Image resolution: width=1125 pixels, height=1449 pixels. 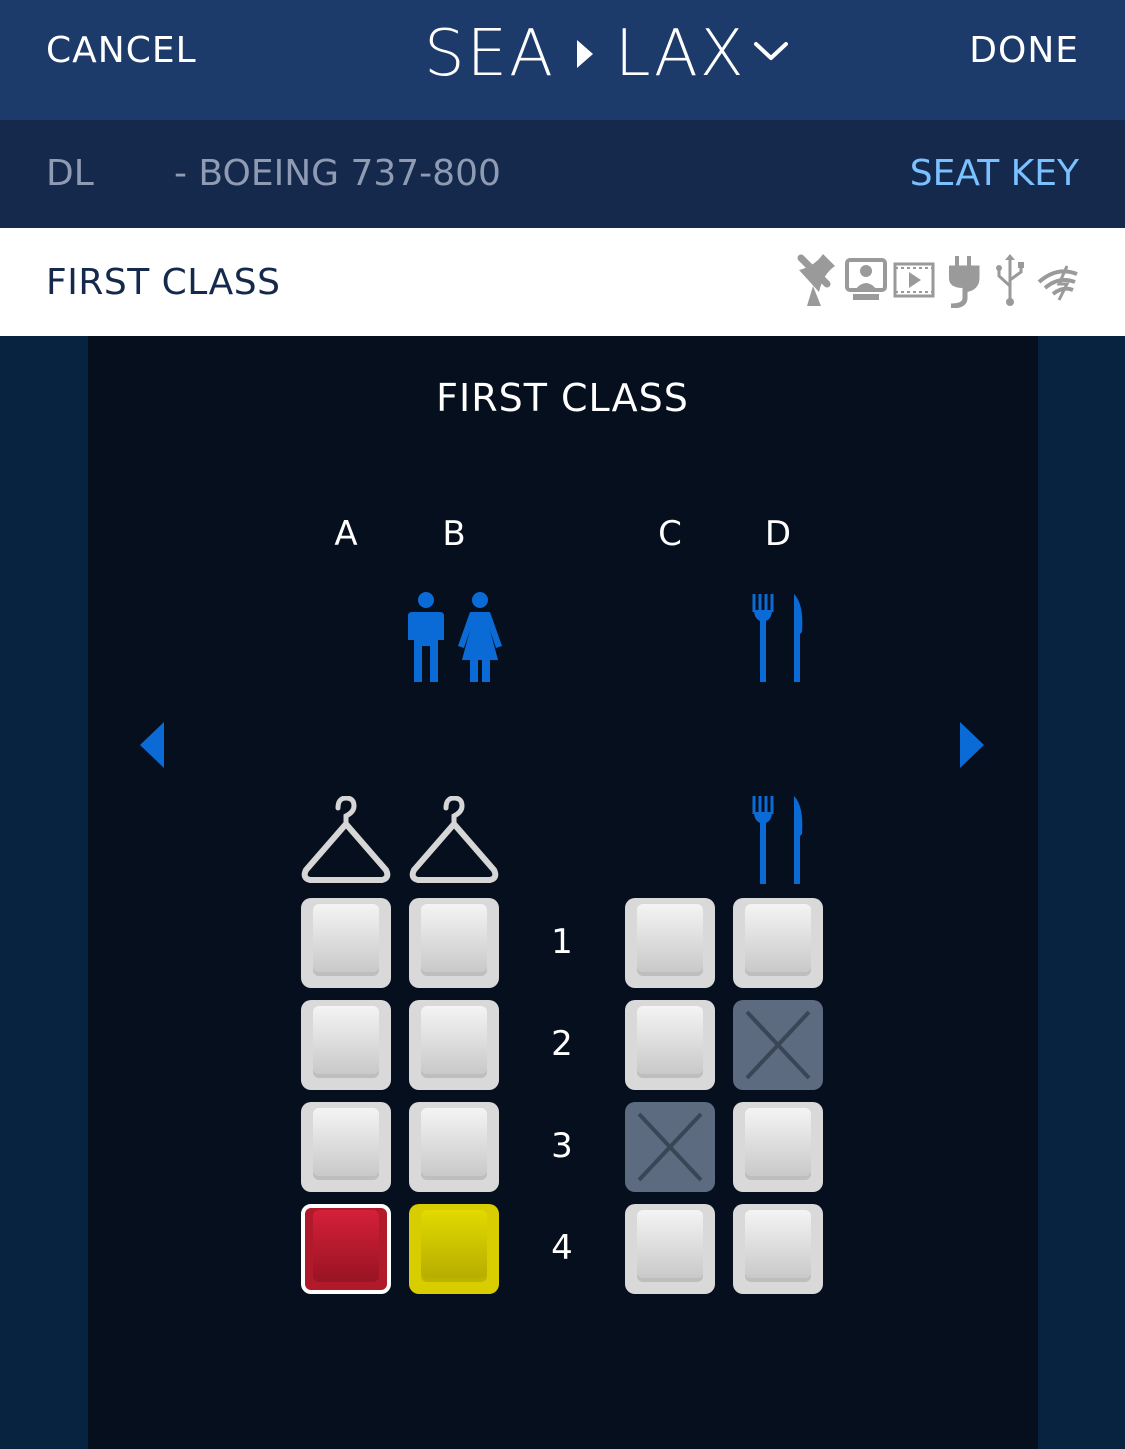 What do you see at coordinates (346, 943) in the screenshot?
I see `seat-1a` at bounding box center [346, 943].